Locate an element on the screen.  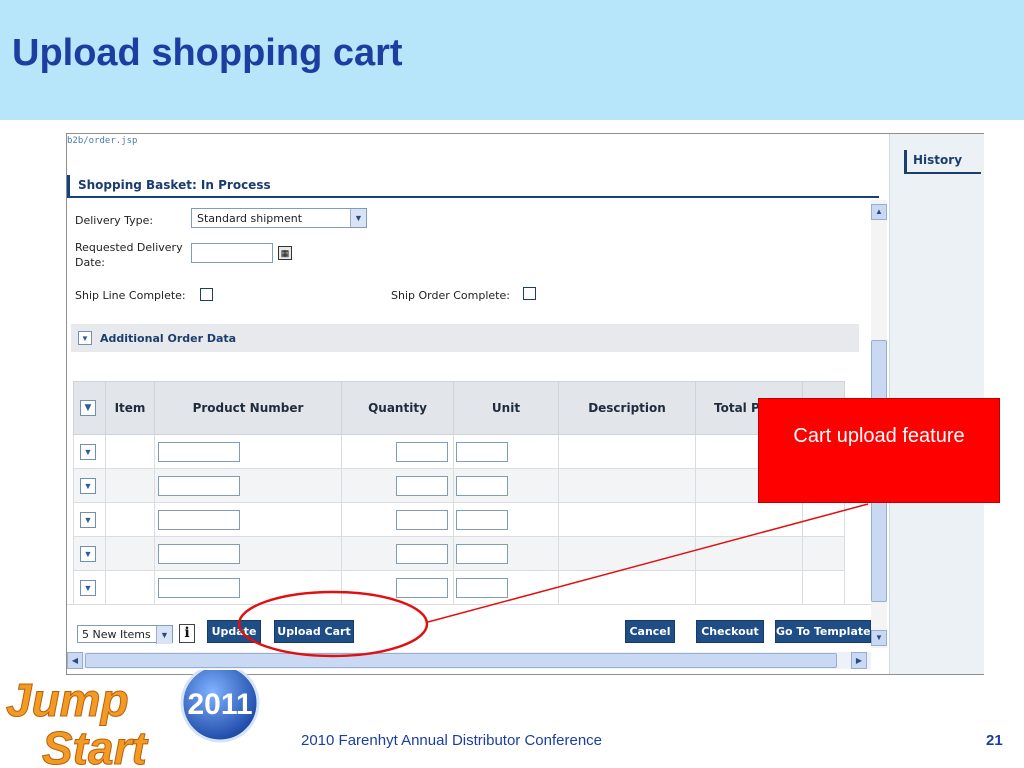
logo-year: 2011 is located at coordinates (219, 704).